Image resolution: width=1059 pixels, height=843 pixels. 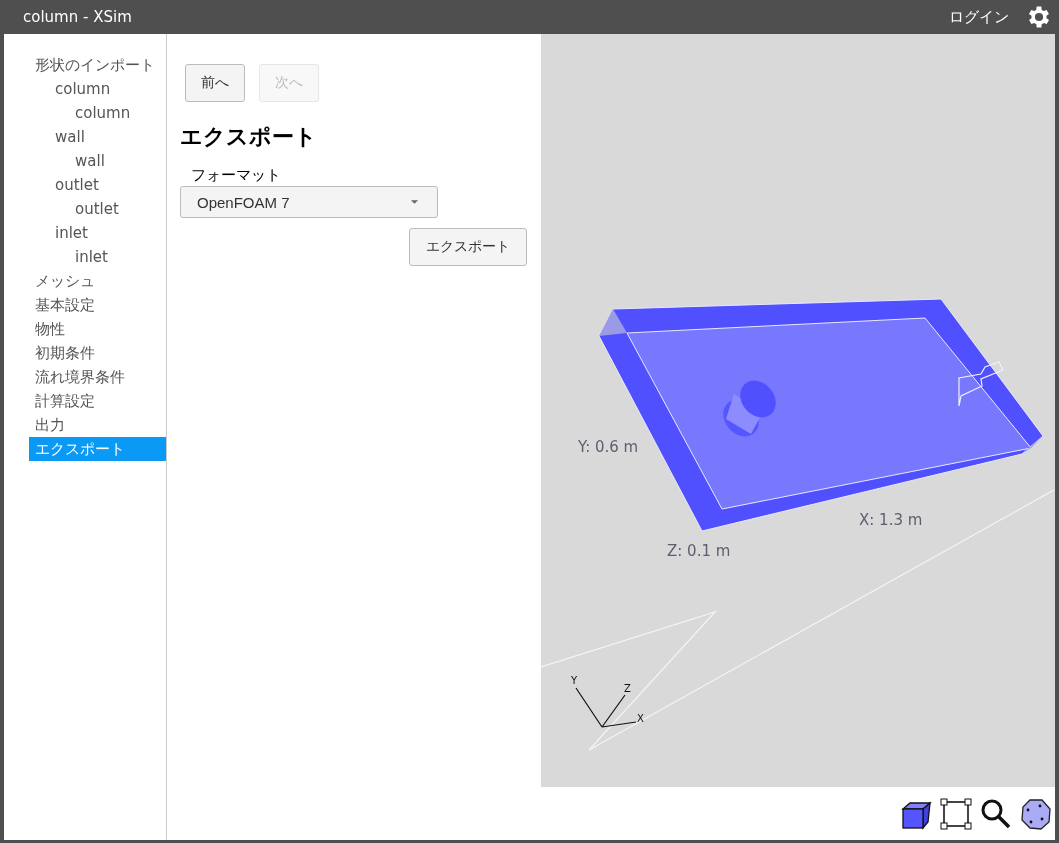 I want to click on sidebar-item: 計算設定, so click(x=97, y=401).